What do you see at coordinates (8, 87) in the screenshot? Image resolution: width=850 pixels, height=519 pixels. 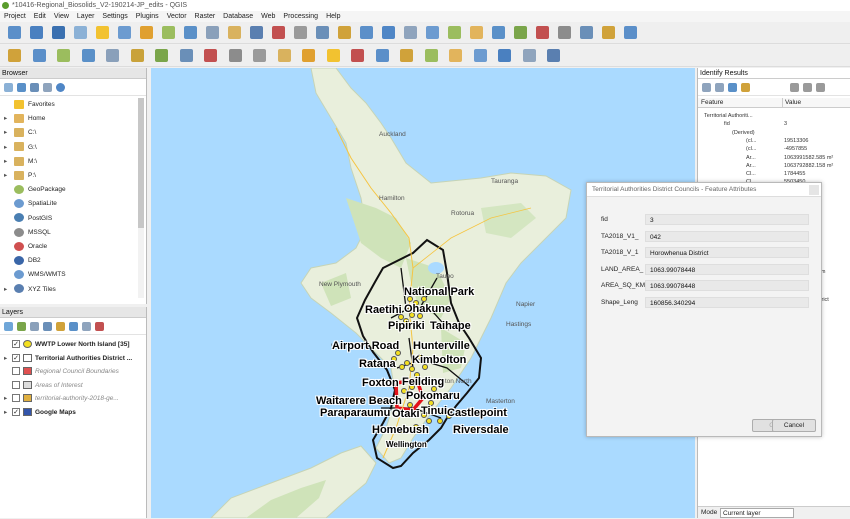 I see `add-layer-icon` at bounding box center [8, 87].